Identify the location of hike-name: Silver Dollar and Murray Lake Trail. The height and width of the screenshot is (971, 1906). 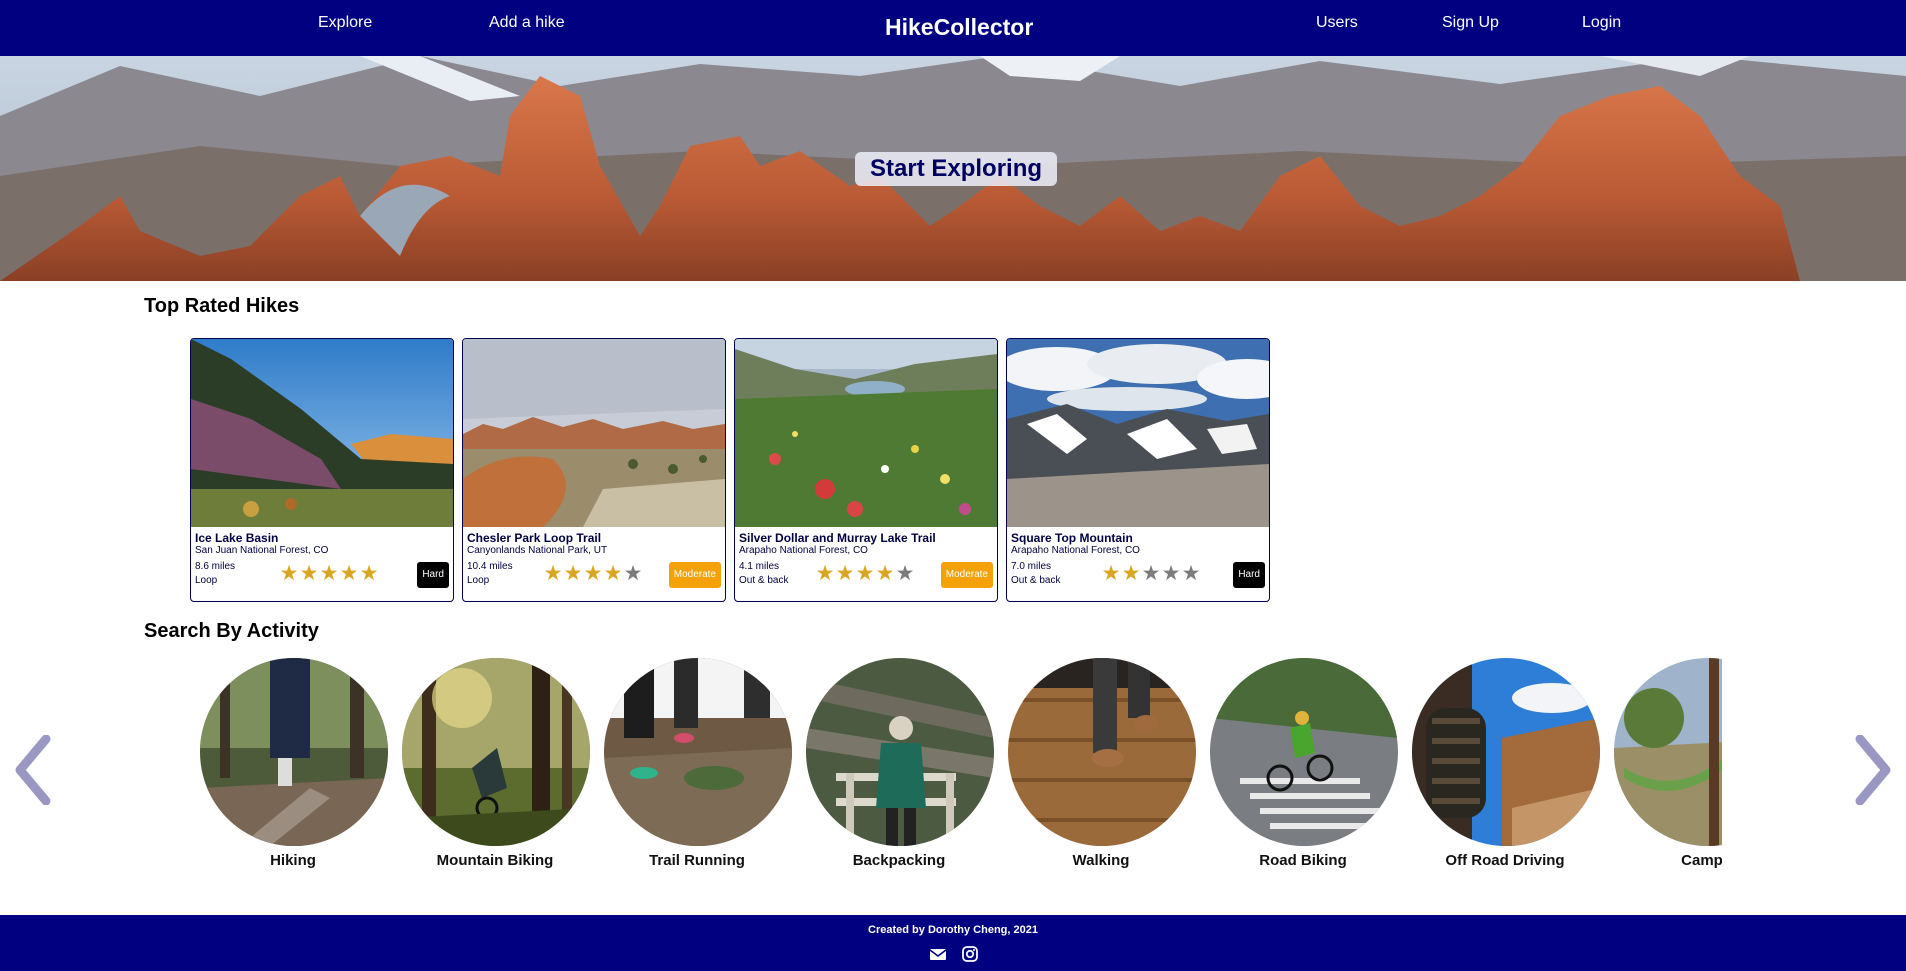
(837, 538).